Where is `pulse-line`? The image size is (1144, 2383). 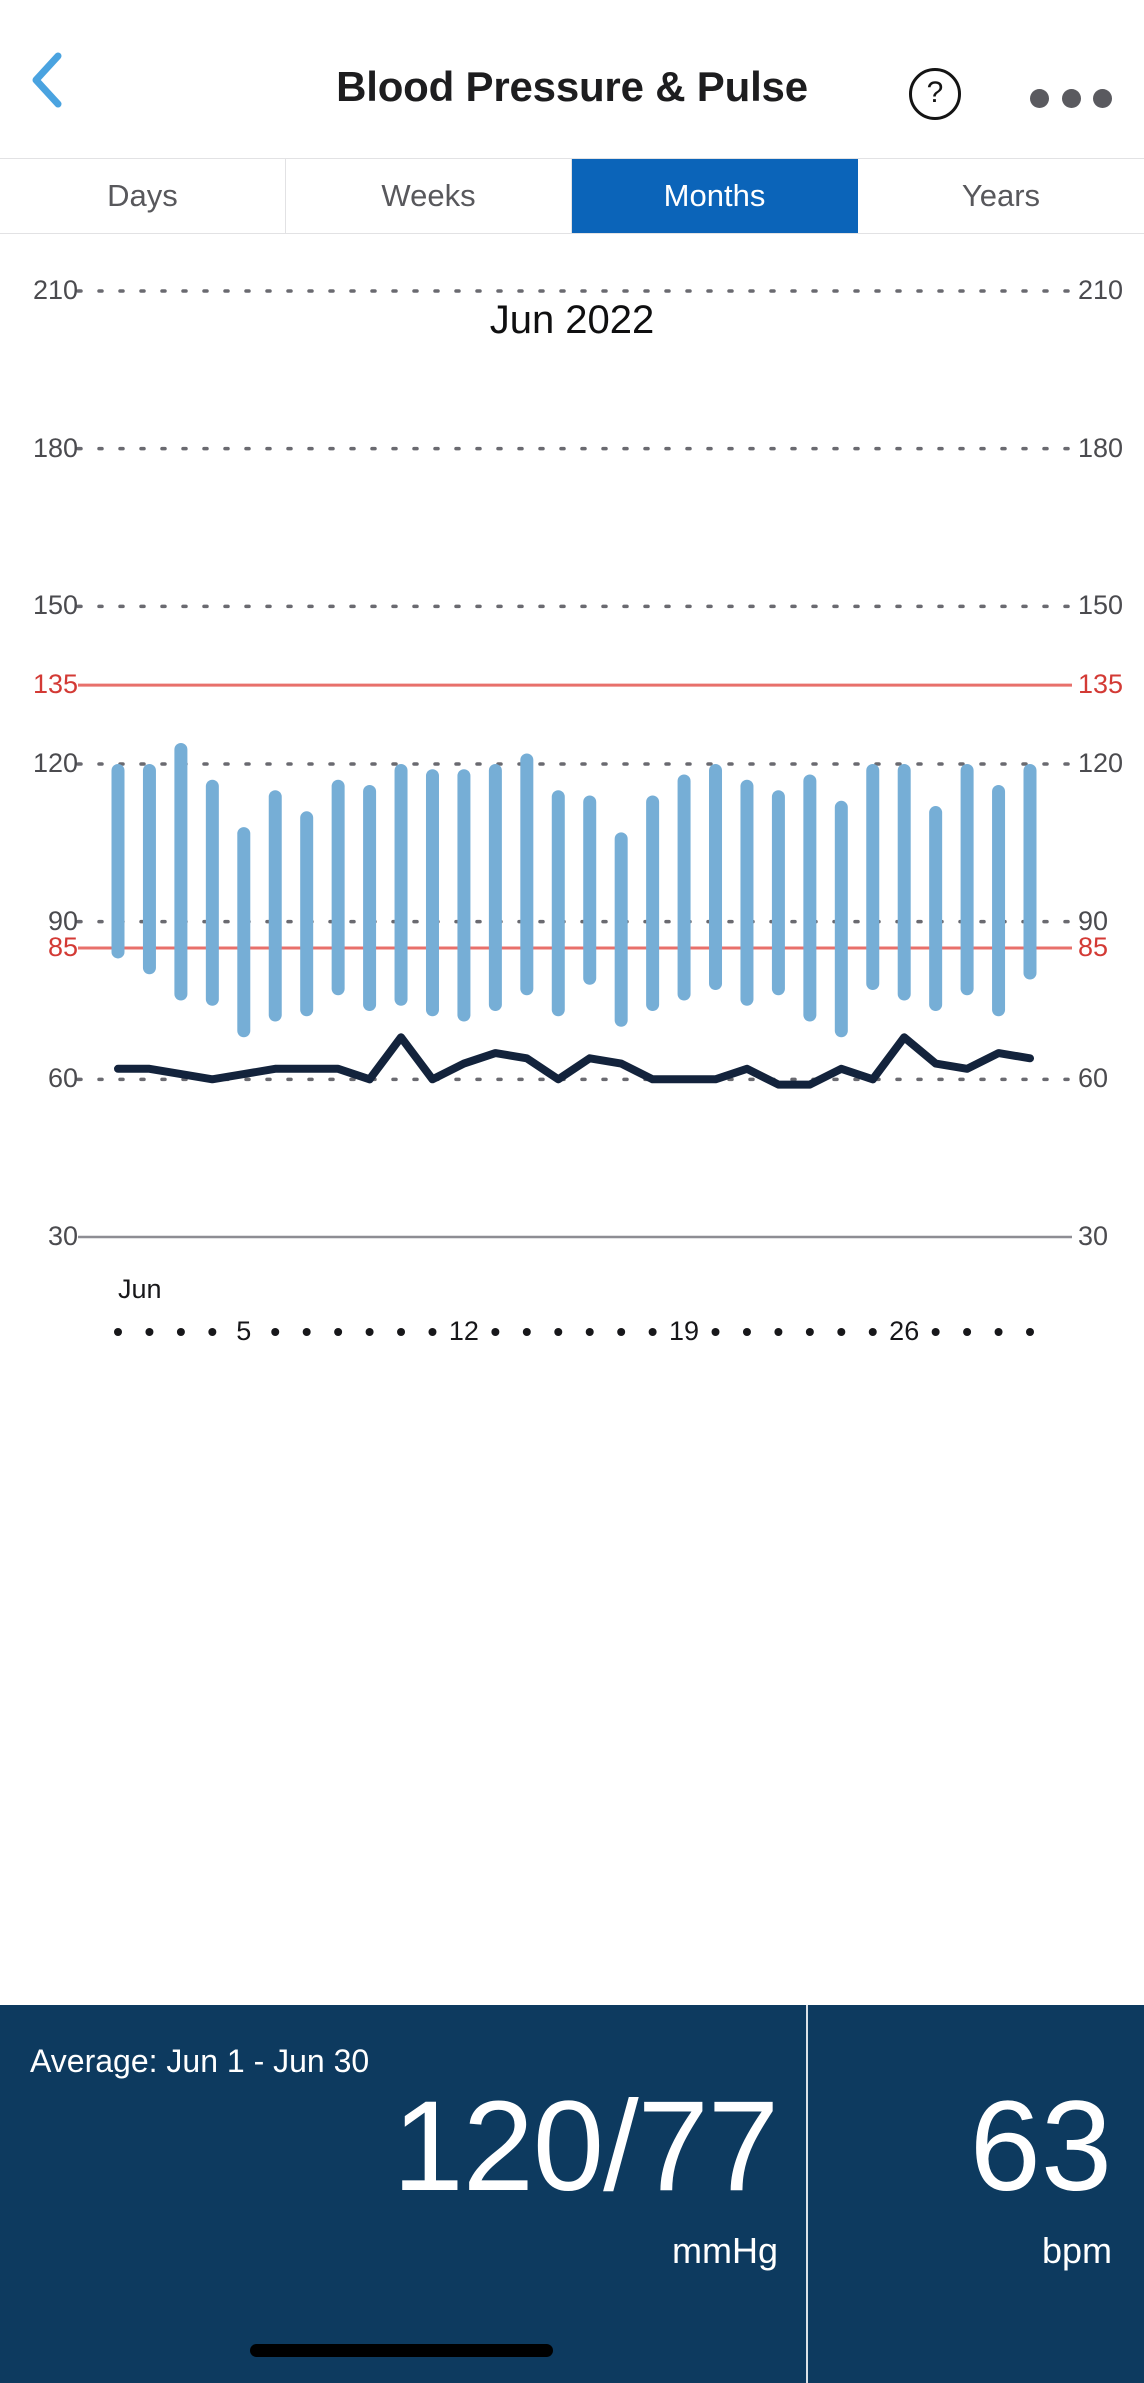 pulse-line is located at coordinates (574, 1061).